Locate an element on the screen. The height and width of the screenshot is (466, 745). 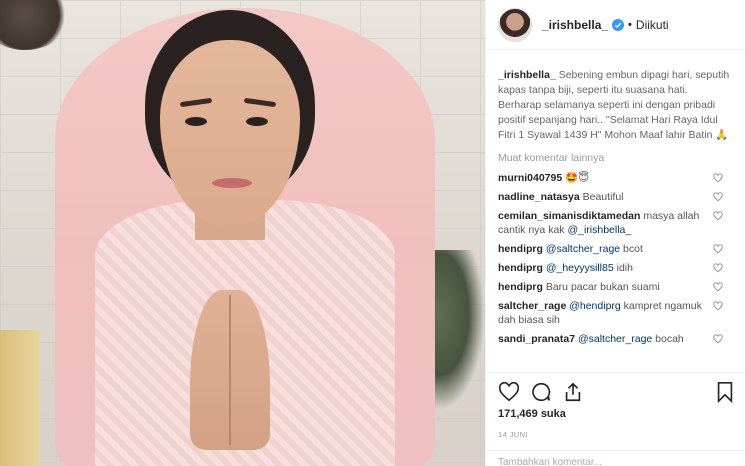
comment-username: nadline_natasya is located at coordinates (539, 197).